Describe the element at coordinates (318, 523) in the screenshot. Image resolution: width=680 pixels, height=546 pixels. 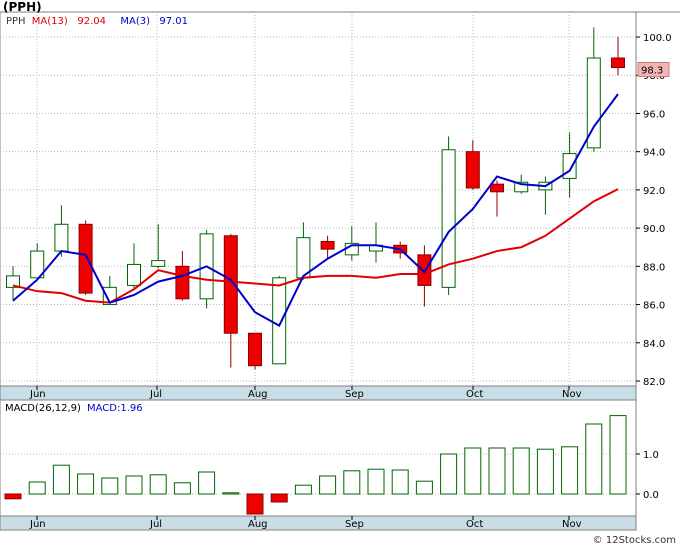
I see `macd-month-strip` at that location.